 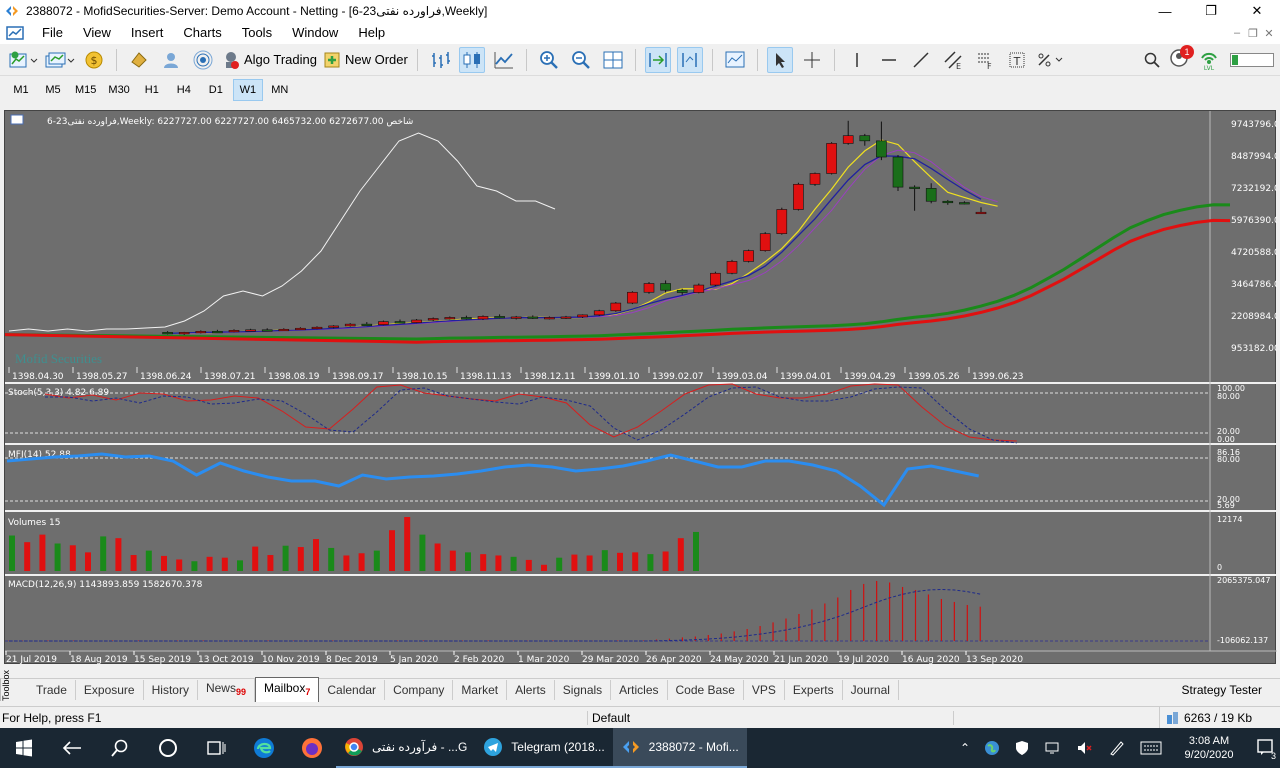 I want to click on timeframe-m30: M30, so click(x=118, y=90).